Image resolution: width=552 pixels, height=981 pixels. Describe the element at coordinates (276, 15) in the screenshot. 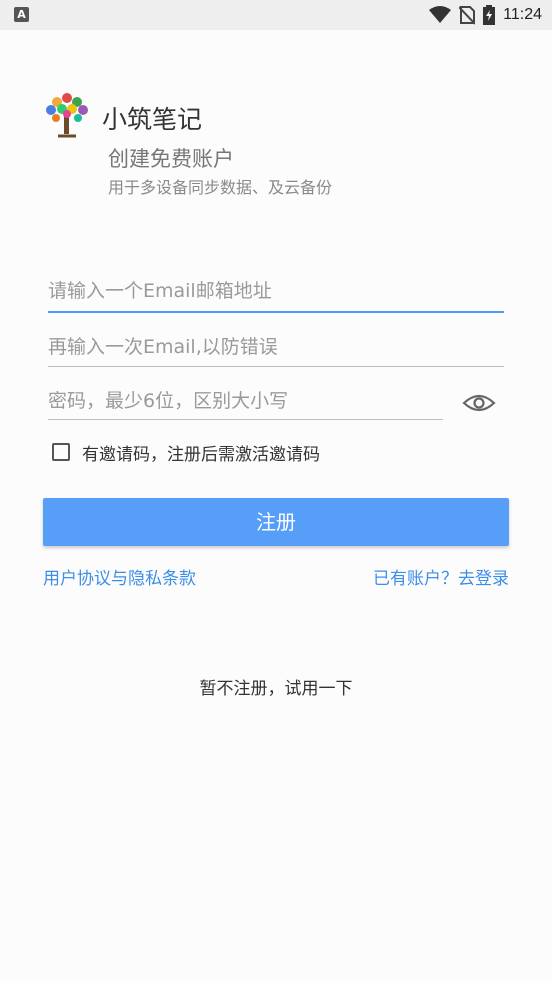

I see `status-bar: A 11:24` at that location.